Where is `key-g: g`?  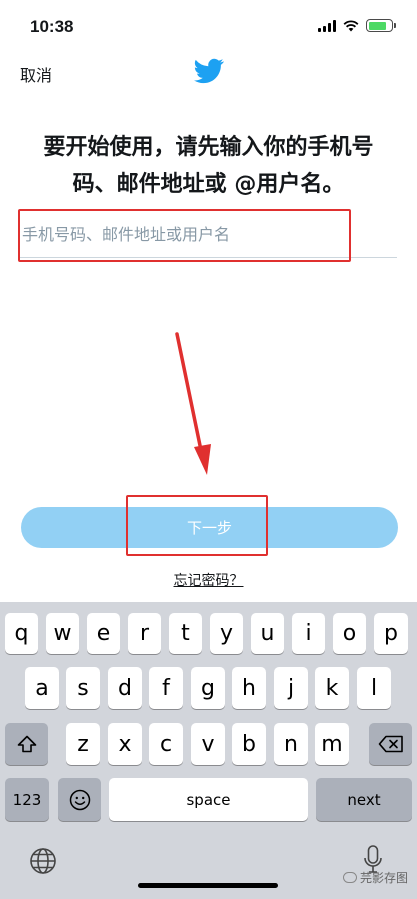
key-g: g is located at coordinates (208, 688).